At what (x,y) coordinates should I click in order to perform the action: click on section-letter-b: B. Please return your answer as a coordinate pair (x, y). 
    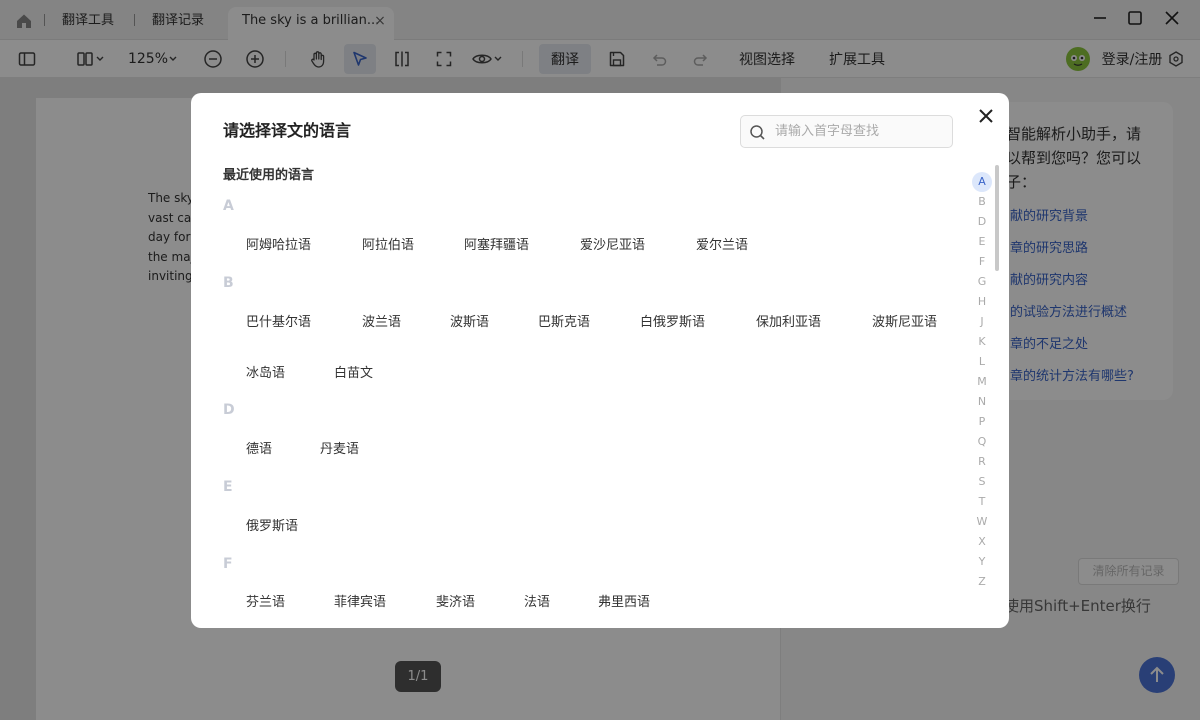
    Looking at the image, I should click on (228, 283).